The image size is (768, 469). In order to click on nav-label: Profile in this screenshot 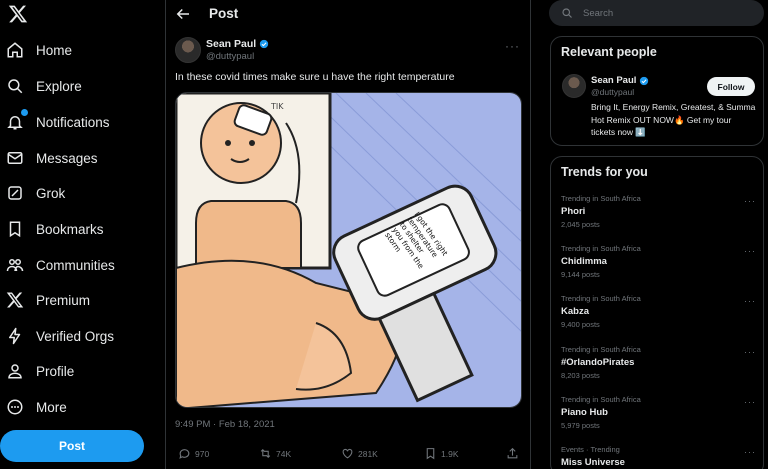, I will do `click(55, 371)`.